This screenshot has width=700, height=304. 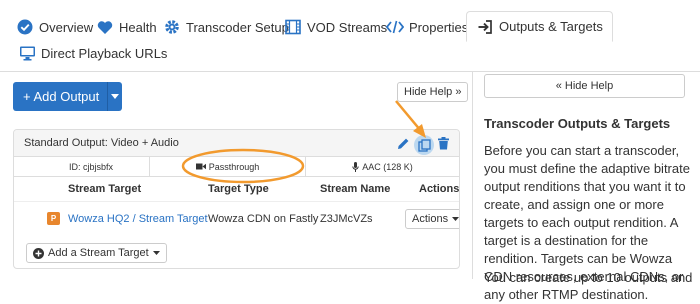 I want to click on microphone-icon, so click(x=355, y=166).